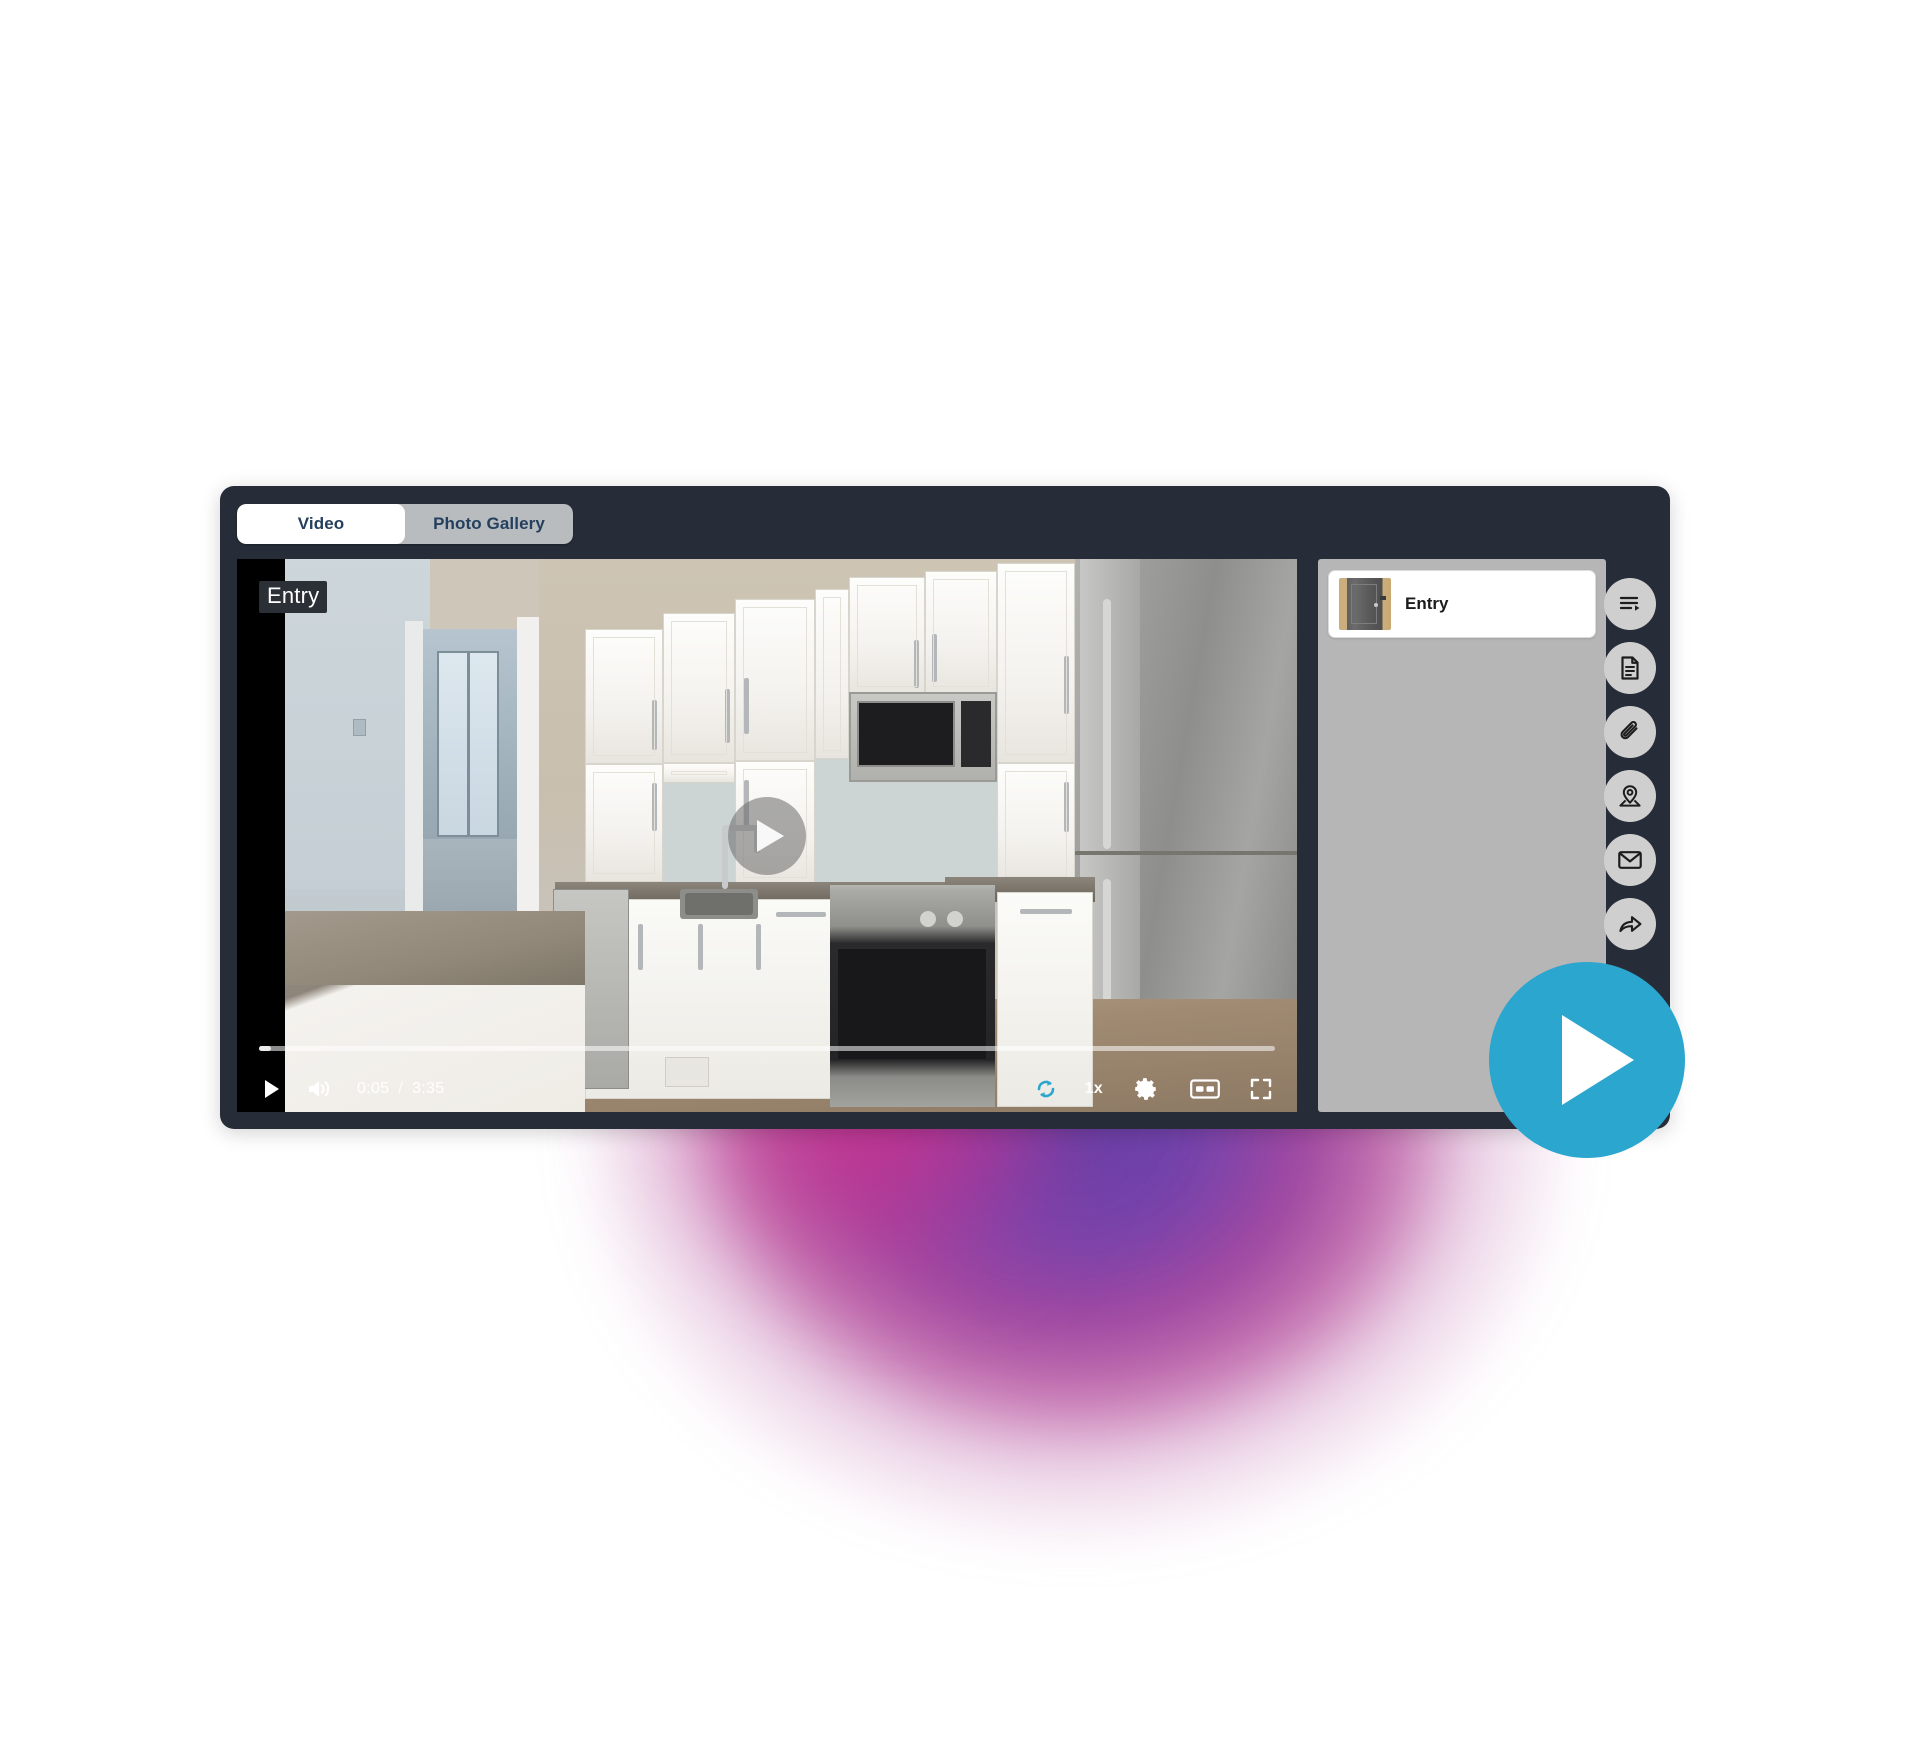 This screenshot has width=1920, height=1763. I want to click on tab-video-label: Video, so click(321, 523).